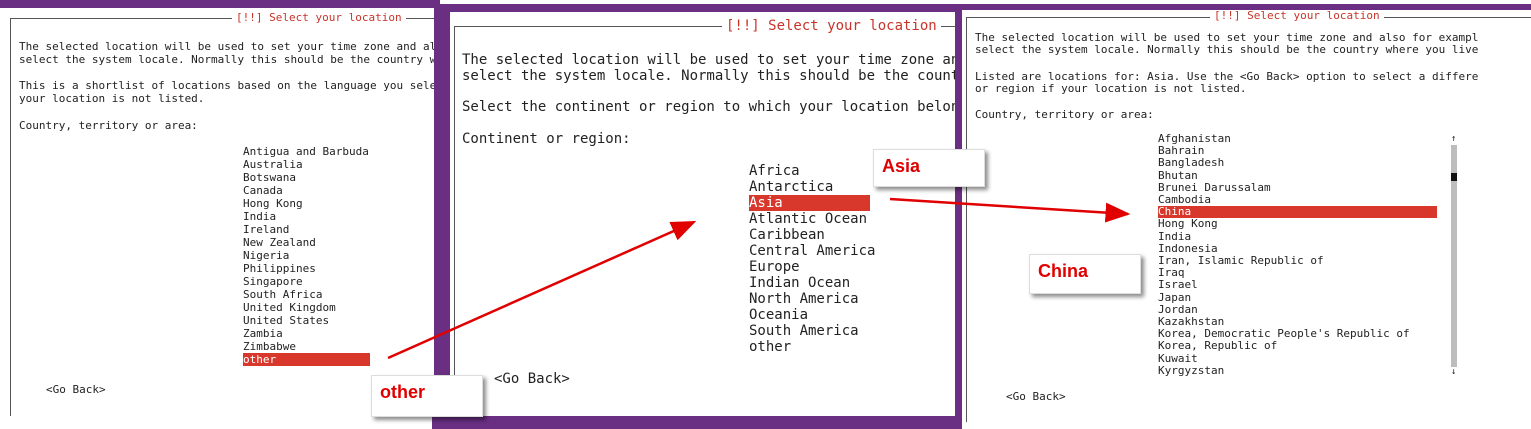 The image size is (1531, 429). Describe the element at coordinates (929, 168) in the screenshot. I see `callout-asia: Asia` at that location.